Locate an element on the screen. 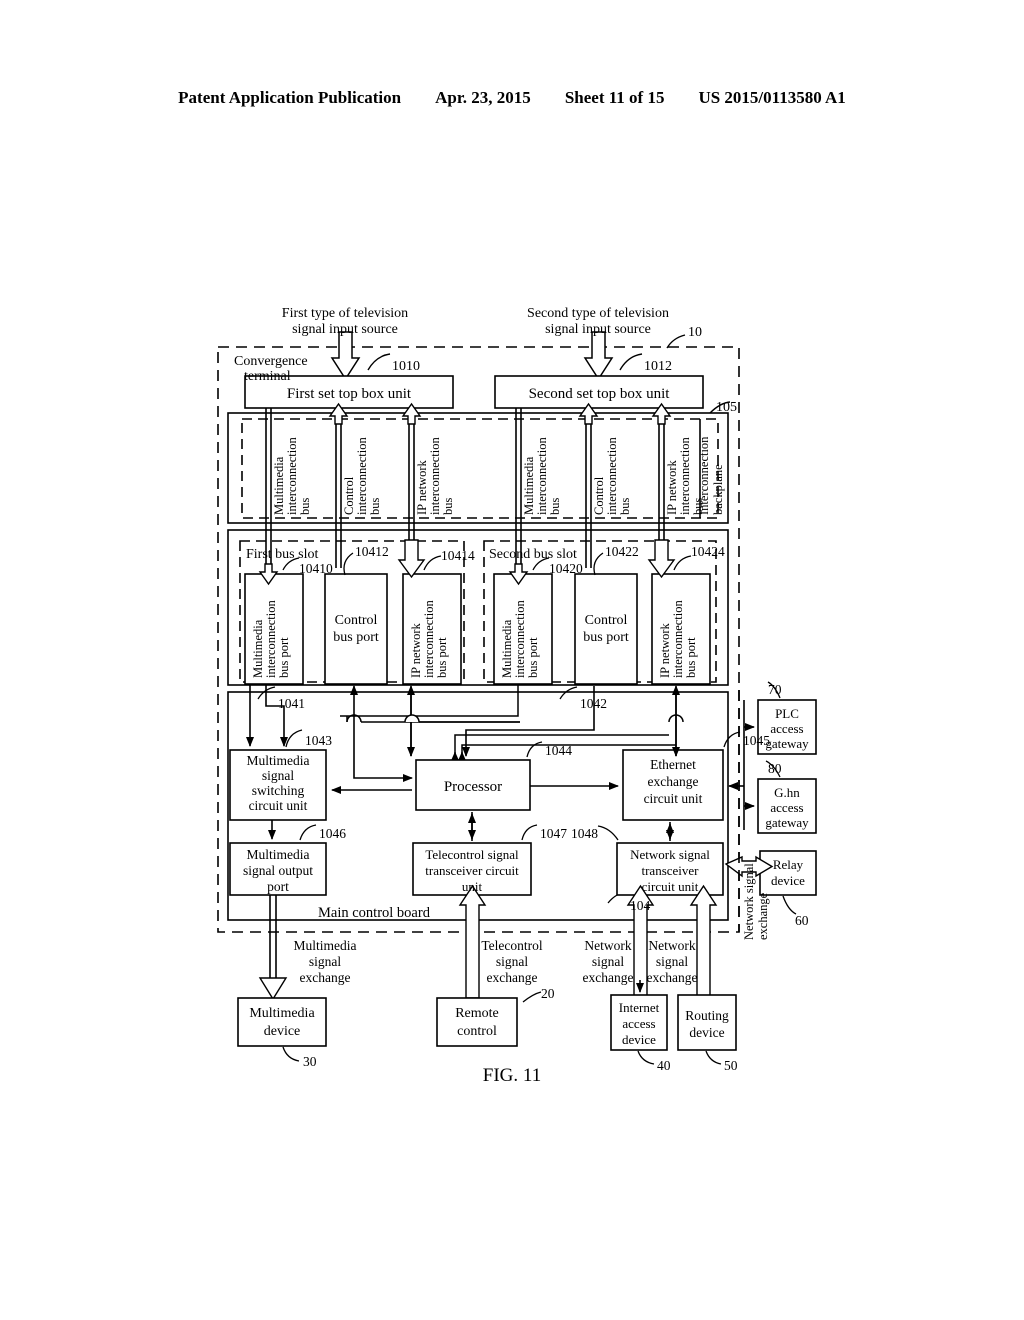 This screenshot has width=1024, height=1320. ethernet-line3: circuit unit is located at coordinates (673, 798).